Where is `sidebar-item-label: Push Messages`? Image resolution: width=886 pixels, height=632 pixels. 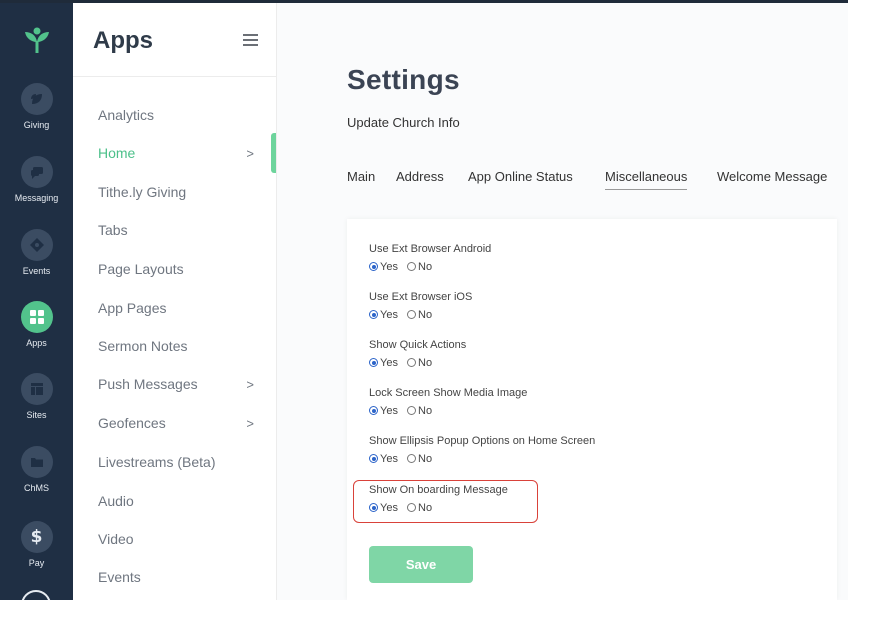 sidebar-item-label: Push Messages is located at coordinates (148, 384).